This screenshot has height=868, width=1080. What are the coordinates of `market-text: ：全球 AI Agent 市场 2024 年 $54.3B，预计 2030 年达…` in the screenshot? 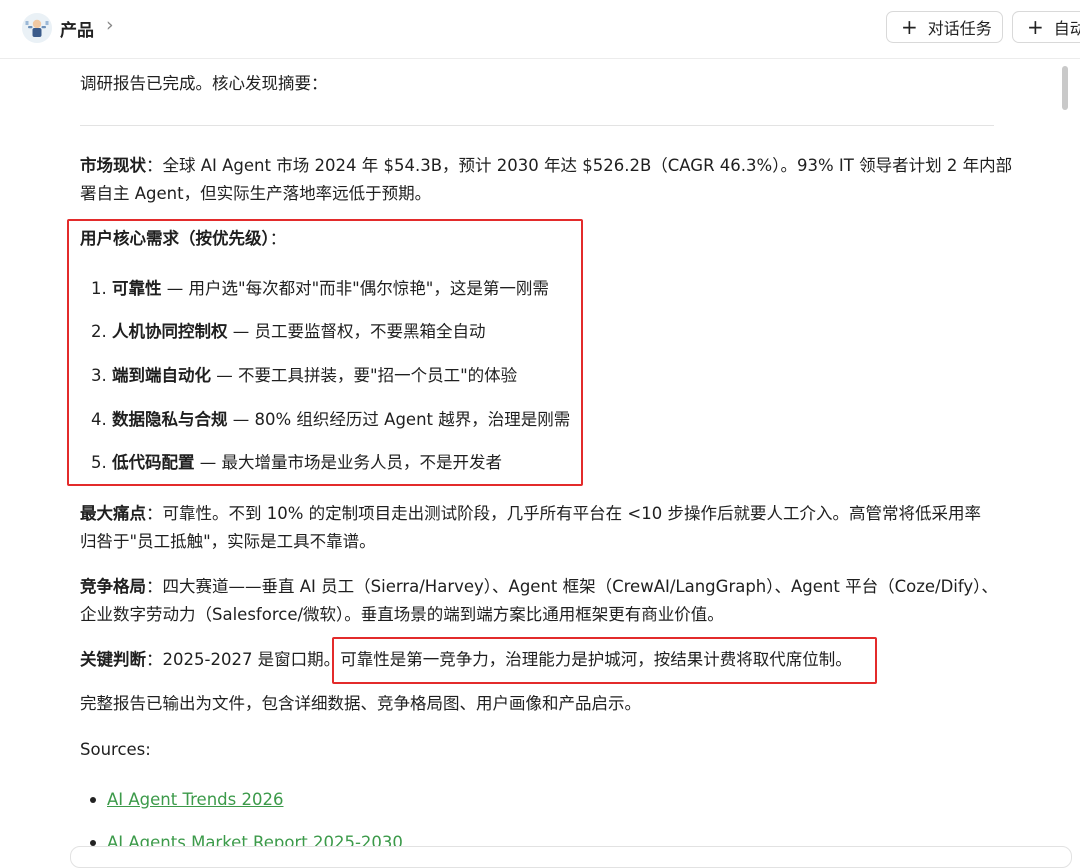 It's located at (579, 165).